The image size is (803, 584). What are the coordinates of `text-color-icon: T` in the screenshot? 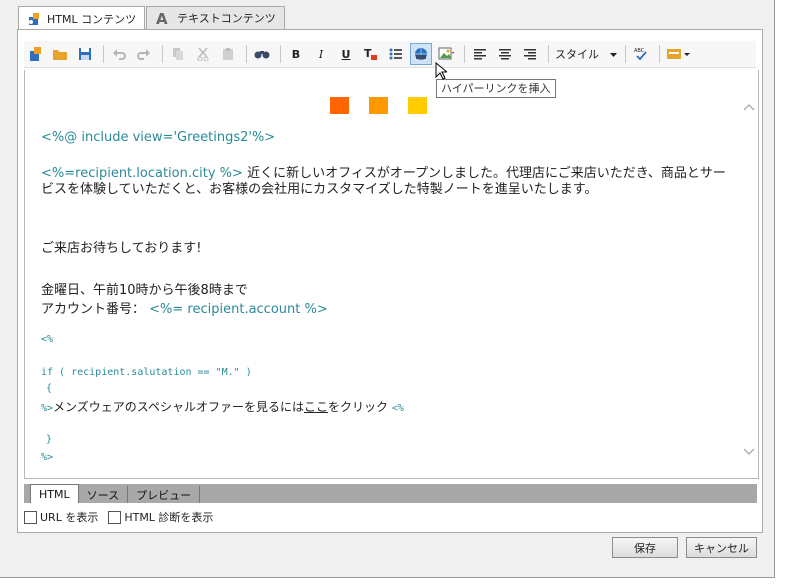 It's located at (371, 54).